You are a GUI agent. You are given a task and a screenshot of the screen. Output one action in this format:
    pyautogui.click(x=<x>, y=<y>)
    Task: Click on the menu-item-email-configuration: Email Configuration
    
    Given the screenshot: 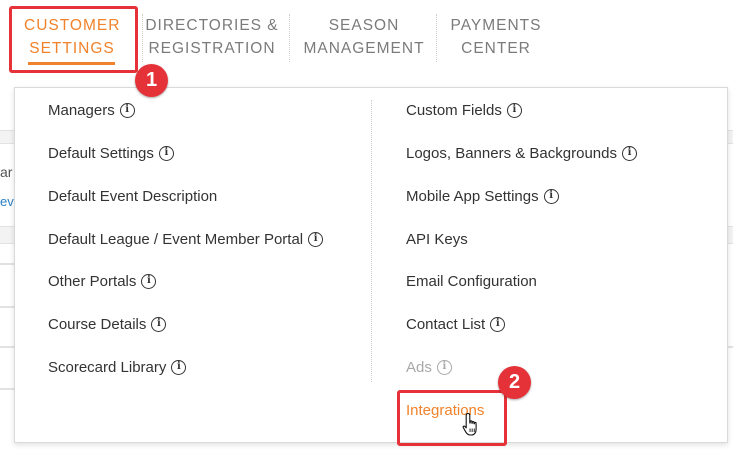 What is the action you would take?
    pyautogui.click(x=471, y=281)
    